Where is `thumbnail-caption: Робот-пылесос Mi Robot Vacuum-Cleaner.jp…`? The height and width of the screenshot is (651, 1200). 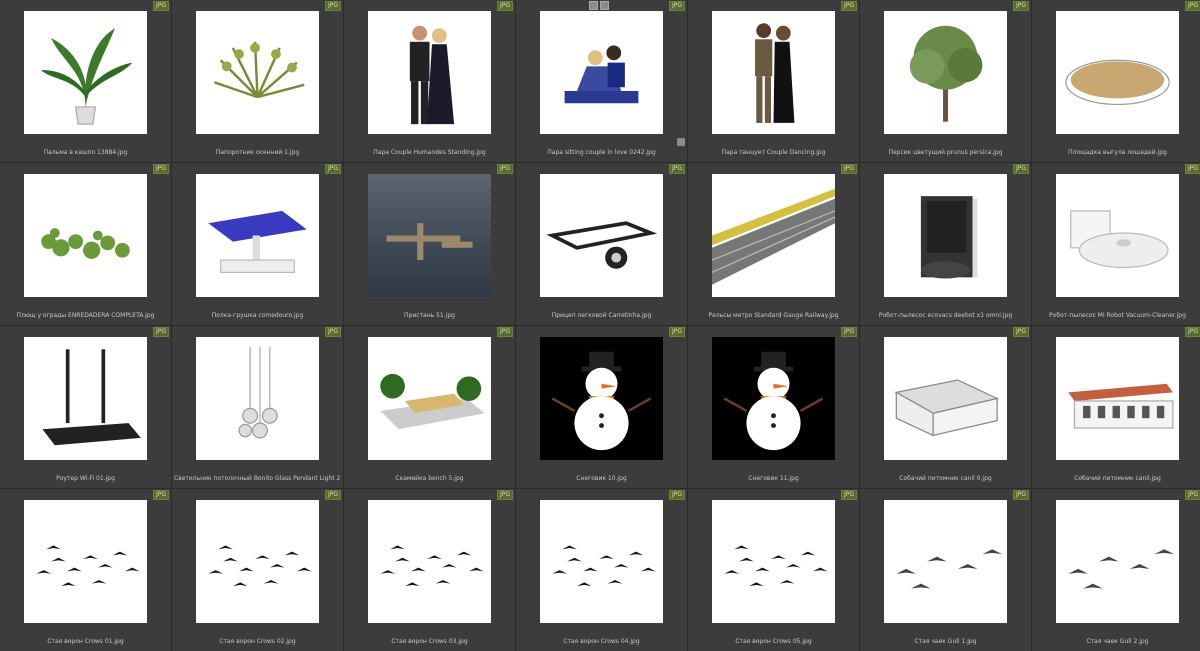 thumbnail-caption: Робот-пылесос Mi Robot Vacuum-Cleaner.jp… is located at coordinates (1117, 315).